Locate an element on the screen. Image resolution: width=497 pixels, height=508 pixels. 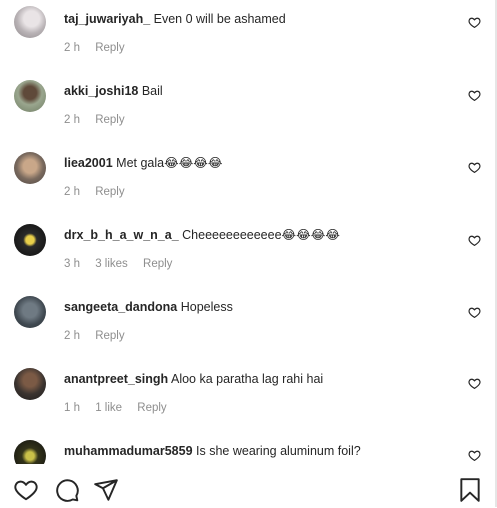
comment-likes-count: 3 likes is located at coordinates (111, 264).